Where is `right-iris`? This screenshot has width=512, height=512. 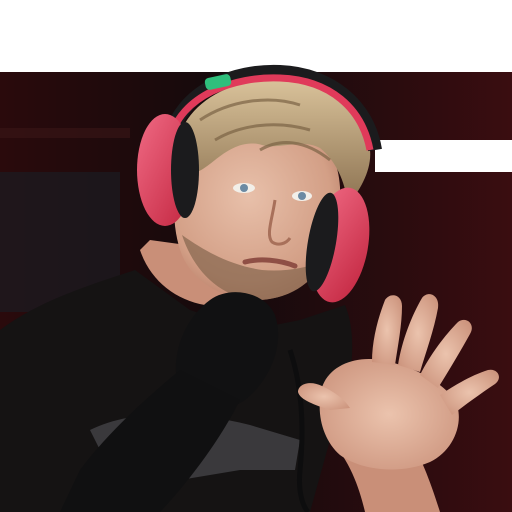 right-iris is located at coordinates (302, 196).